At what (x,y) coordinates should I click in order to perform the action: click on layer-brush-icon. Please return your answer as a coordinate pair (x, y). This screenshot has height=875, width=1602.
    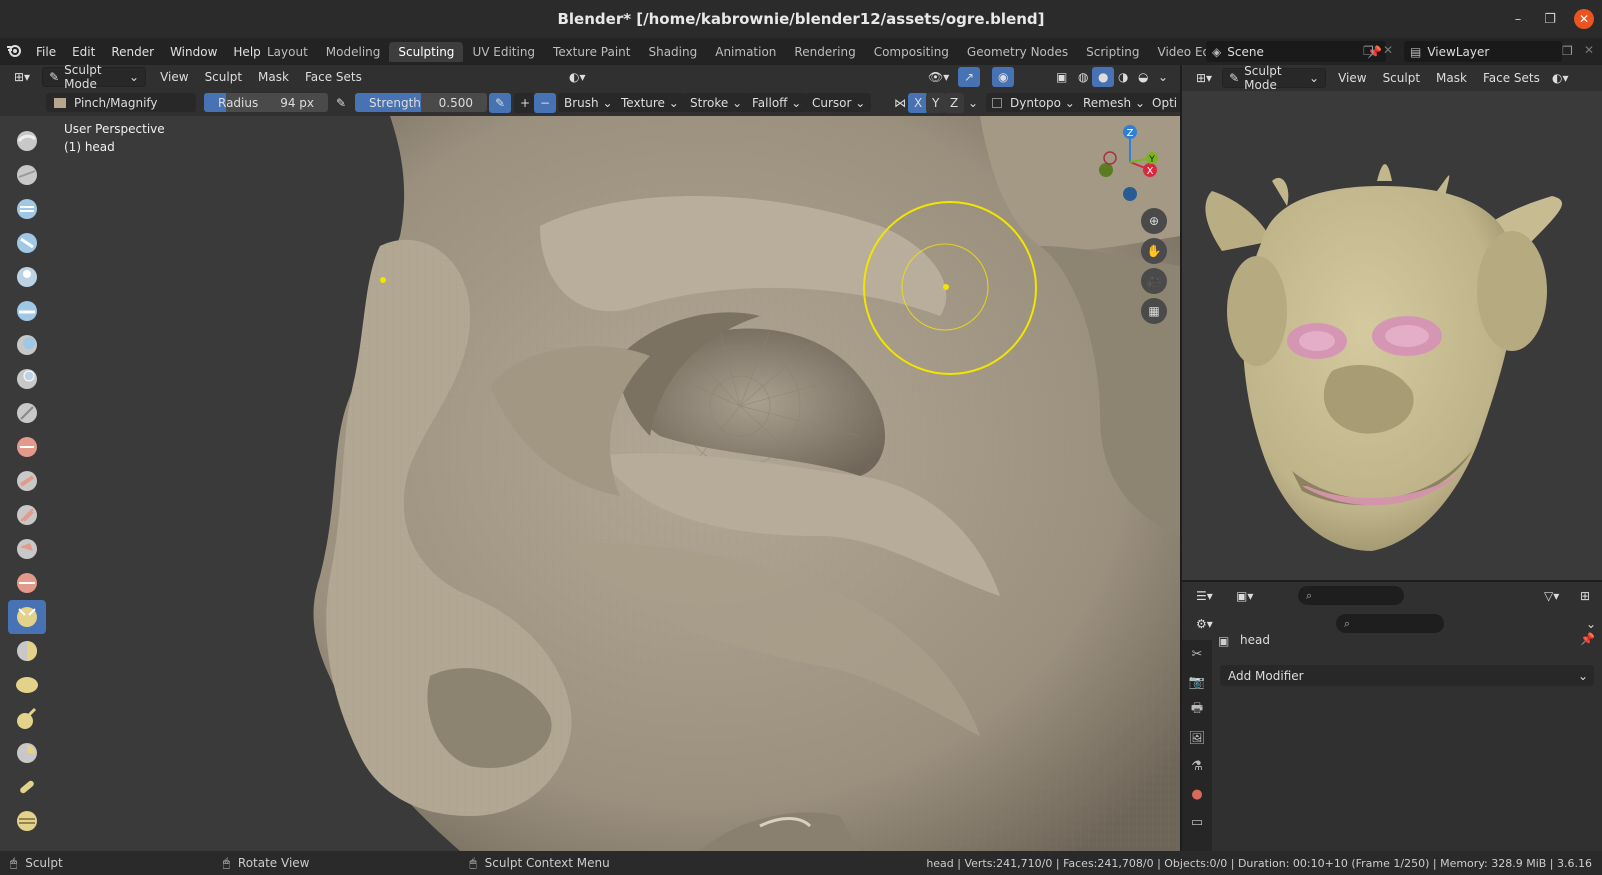
    Looking at the image, I should click on (27, 311).